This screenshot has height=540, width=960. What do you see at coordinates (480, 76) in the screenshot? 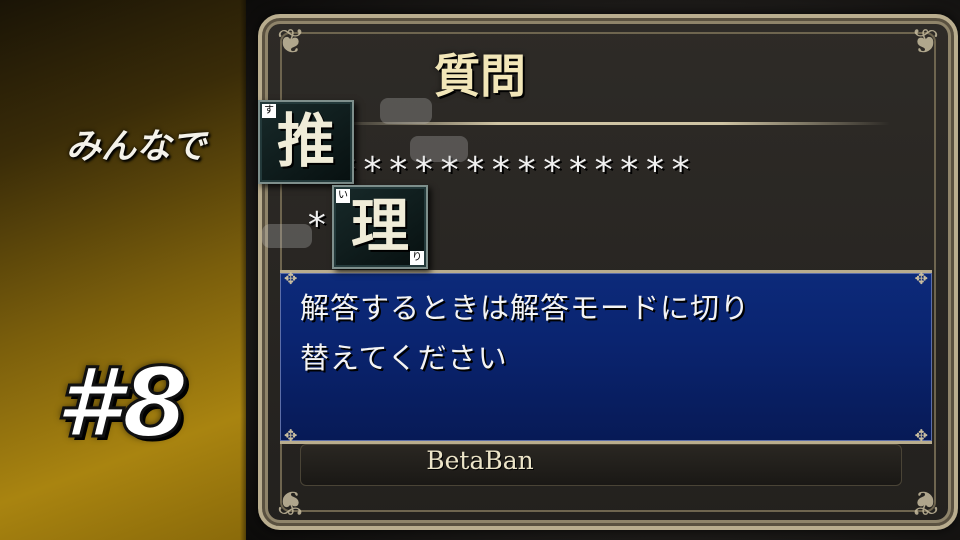
I see `dialog-title: 質問` at bounding box center [480, 76].